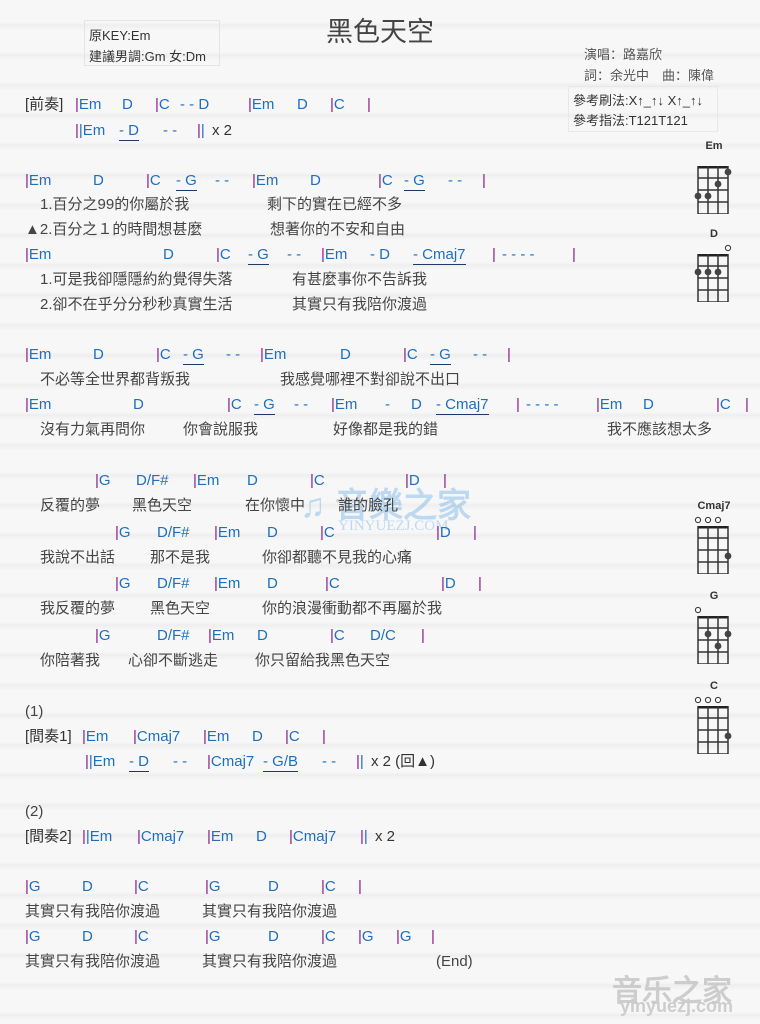  Describe the element at coordinates (48, 836) in the screenshot. I see `section-label: [間奏2]` at that location.